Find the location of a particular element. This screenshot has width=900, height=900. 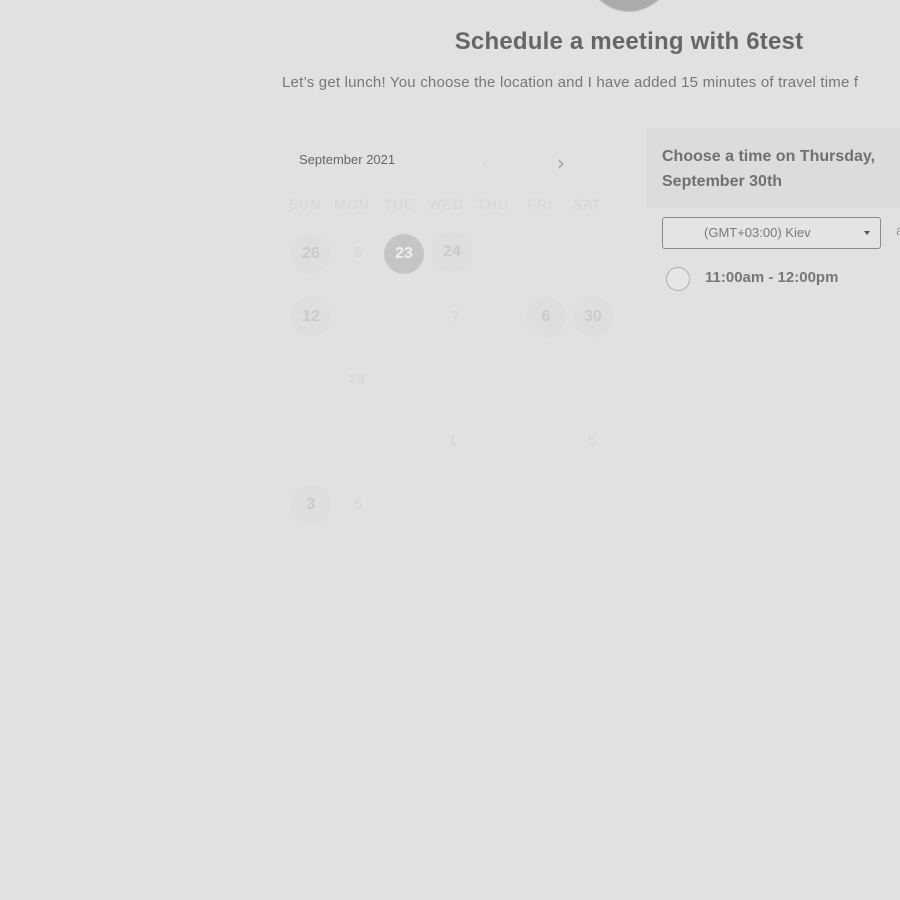

weekday-wed: WED is located at coordinates (446, 204).